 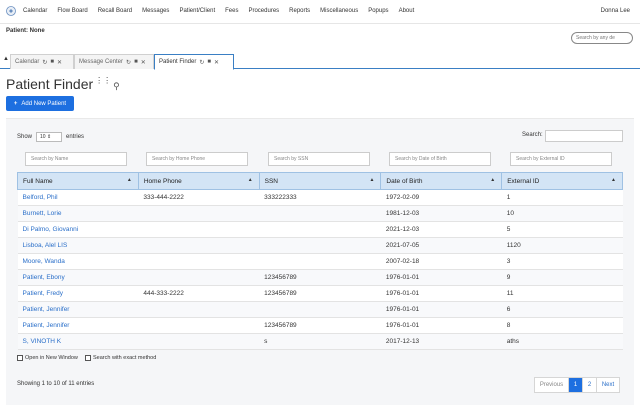 I want to click on cell-full-name: Burnett, Lorie, so click(x=78, y=213).